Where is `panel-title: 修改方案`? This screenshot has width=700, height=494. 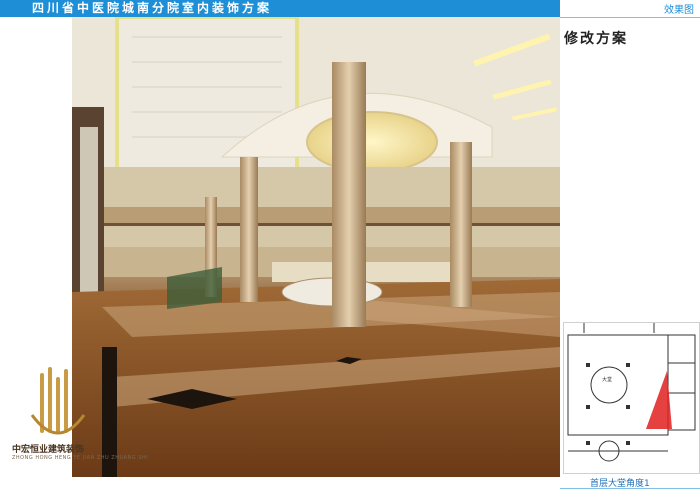
panel-title: 修改方案 is located at coordinates (596, 39).